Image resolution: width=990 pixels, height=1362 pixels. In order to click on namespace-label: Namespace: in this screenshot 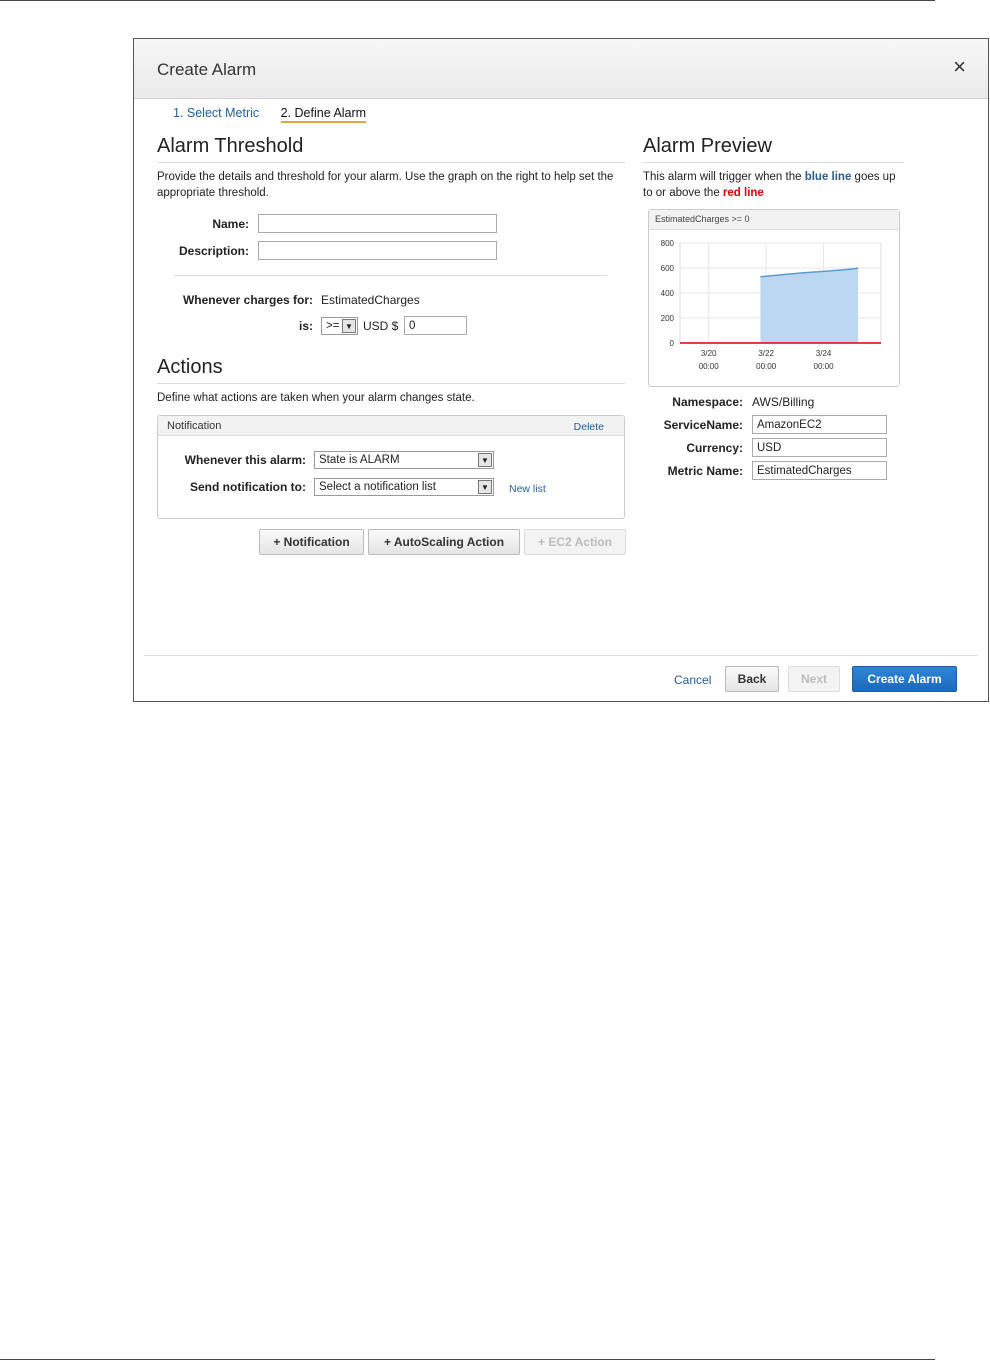, I will do `click(707, 402)`.